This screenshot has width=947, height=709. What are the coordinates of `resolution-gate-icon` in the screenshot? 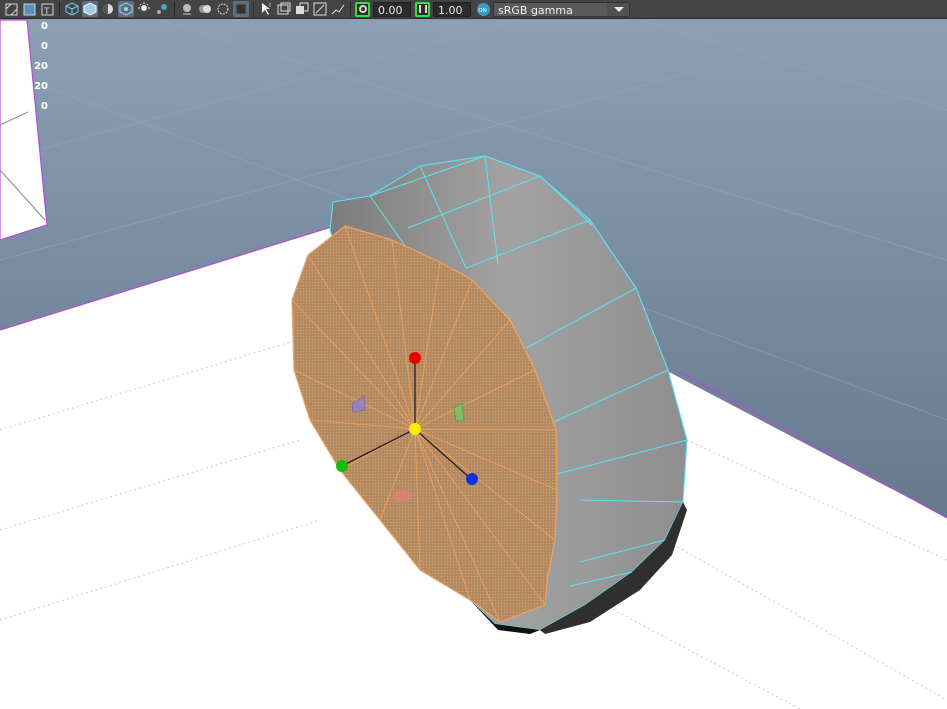 It's located at (302, 9).